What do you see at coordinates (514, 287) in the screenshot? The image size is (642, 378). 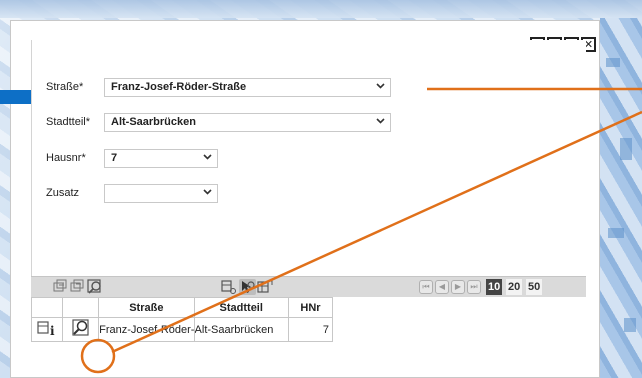 I see `page-size-20: 20` at bounding box center [514, 287].